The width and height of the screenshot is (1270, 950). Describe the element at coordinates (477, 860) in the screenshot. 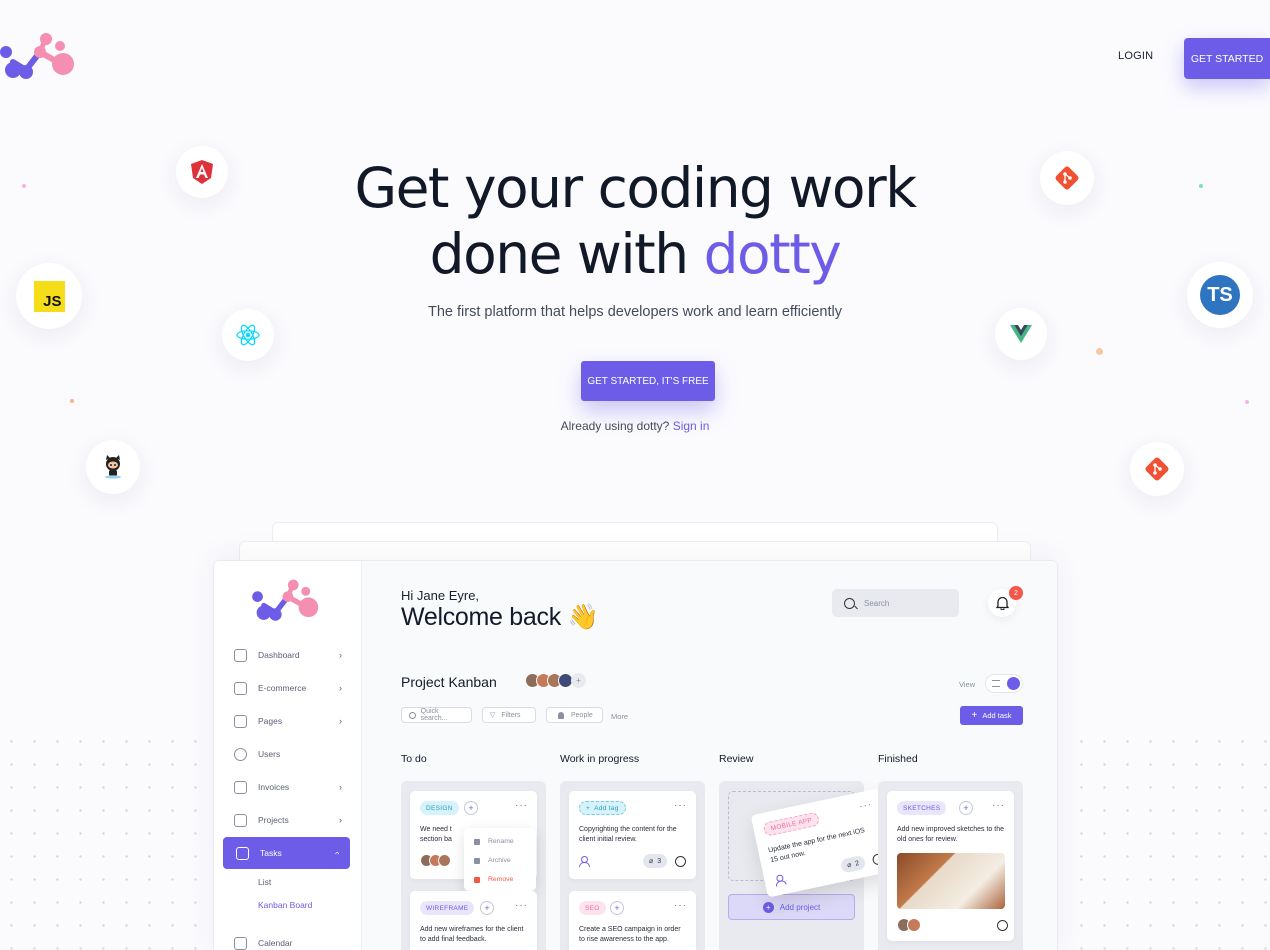

I see `archive-icon` at that location.